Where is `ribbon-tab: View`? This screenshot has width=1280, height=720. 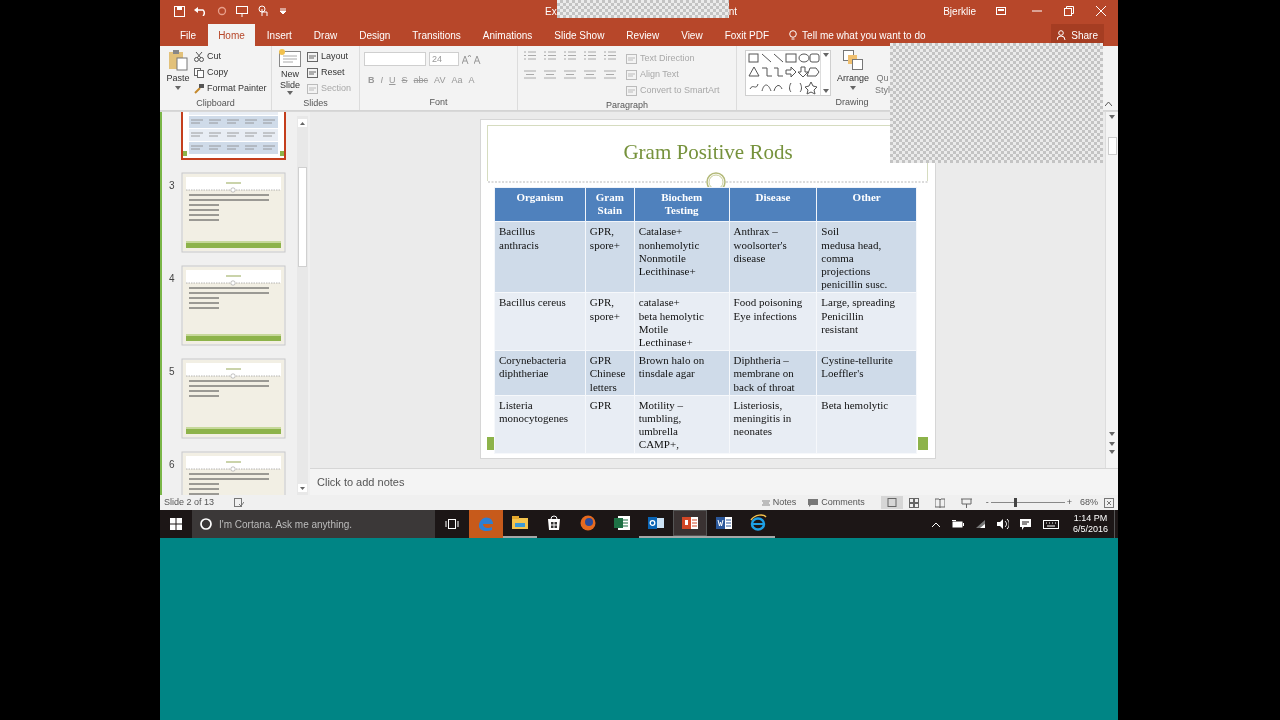
ribbon-tab: View is located at coordinates (692, 35).